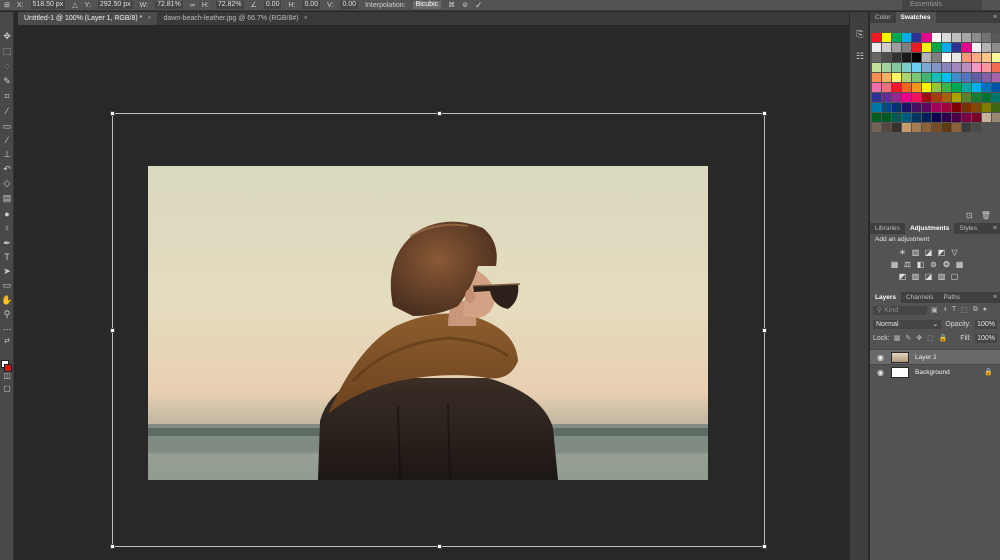 This screenshot has height=560, width=1000. Describe the element at coordinates (439, 113) in the screenshot. I see `transform-handle-top` at that location.